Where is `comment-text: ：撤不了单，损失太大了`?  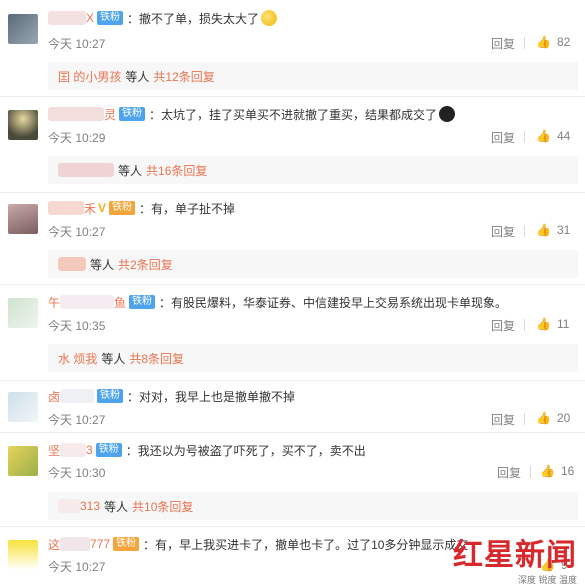 comment-text: ：撤不了单，损失太大了 is located at coordinates (193, 18).